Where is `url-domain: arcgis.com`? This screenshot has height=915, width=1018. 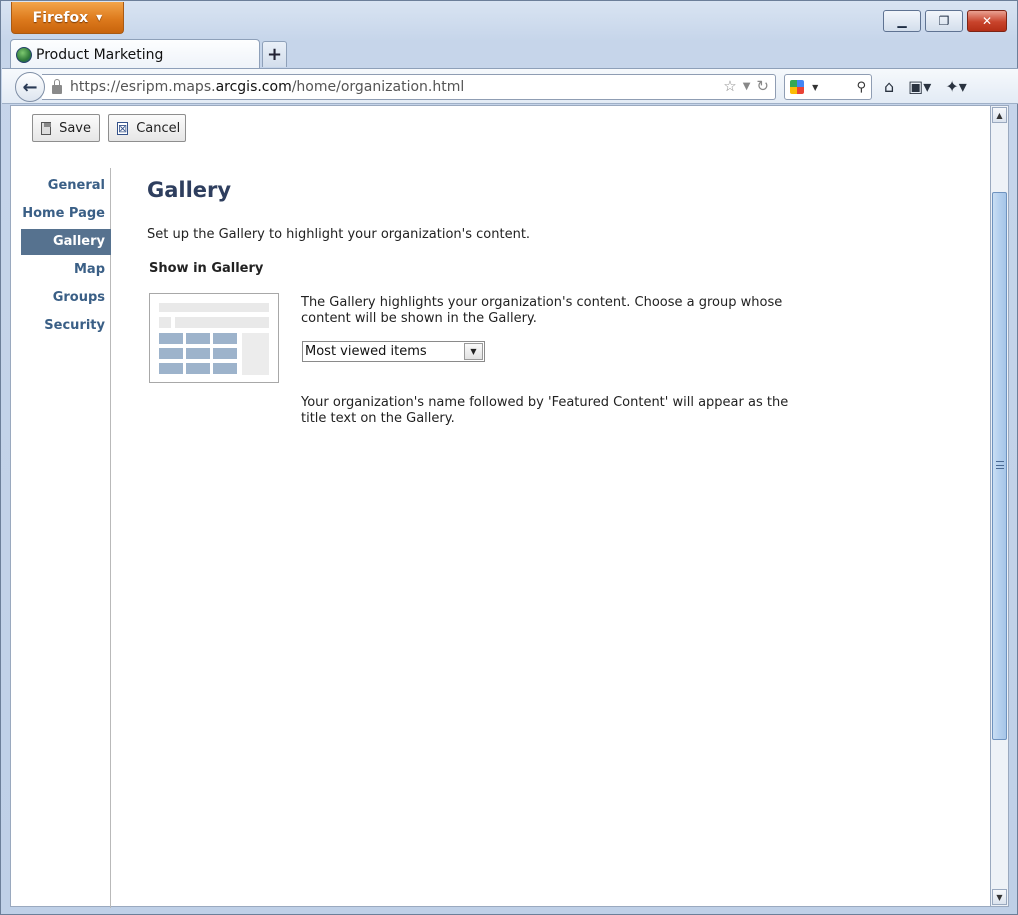 url-domain: arcgis.com is located at coordinates (253, 87).